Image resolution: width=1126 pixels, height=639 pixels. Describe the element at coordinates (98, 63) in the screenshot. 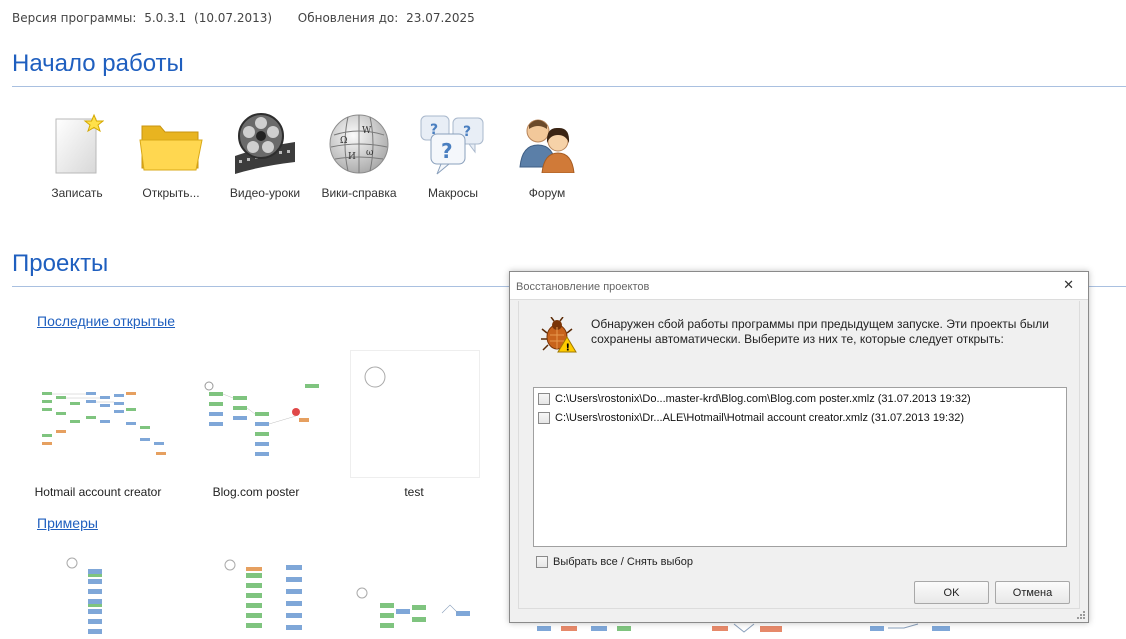

I see `start-section-title: Начало работы` at that location.